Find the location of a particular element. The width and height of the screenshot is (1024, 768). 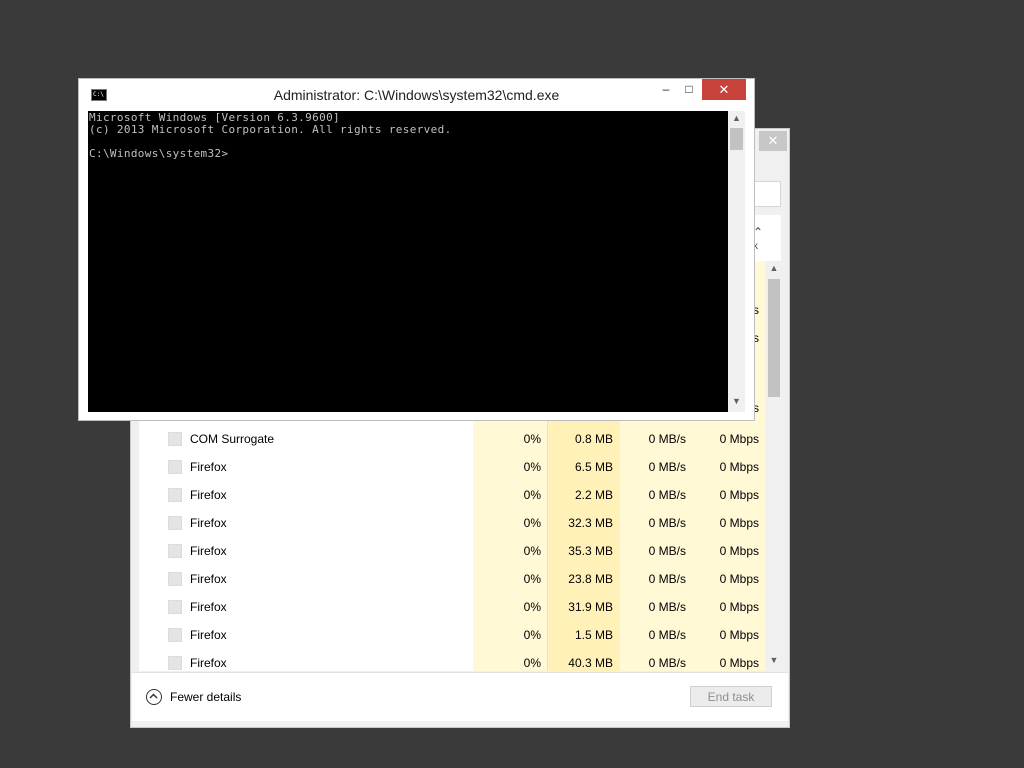

process-memory: 31.9 MB is located at coordinates (590, 607).